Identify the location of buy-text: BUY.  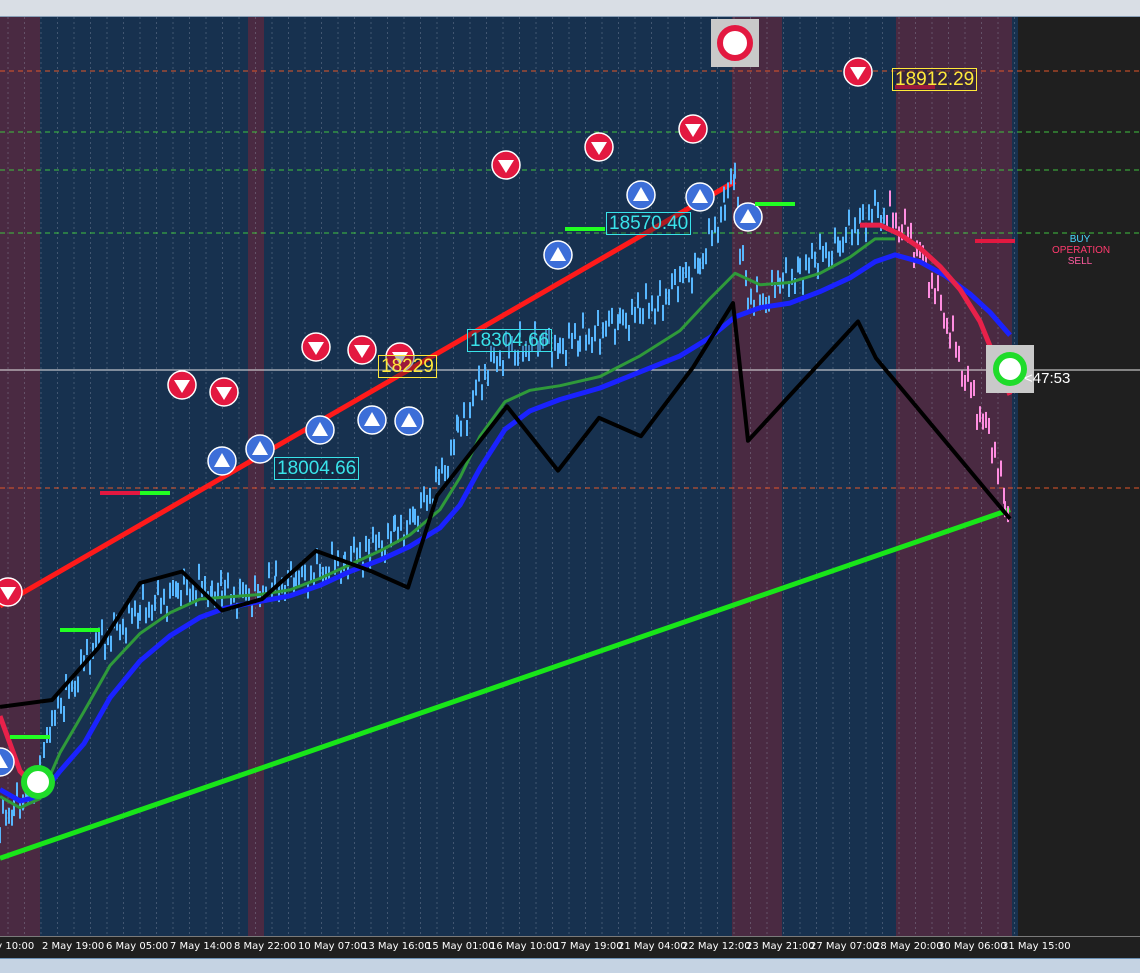
(1080, 239).